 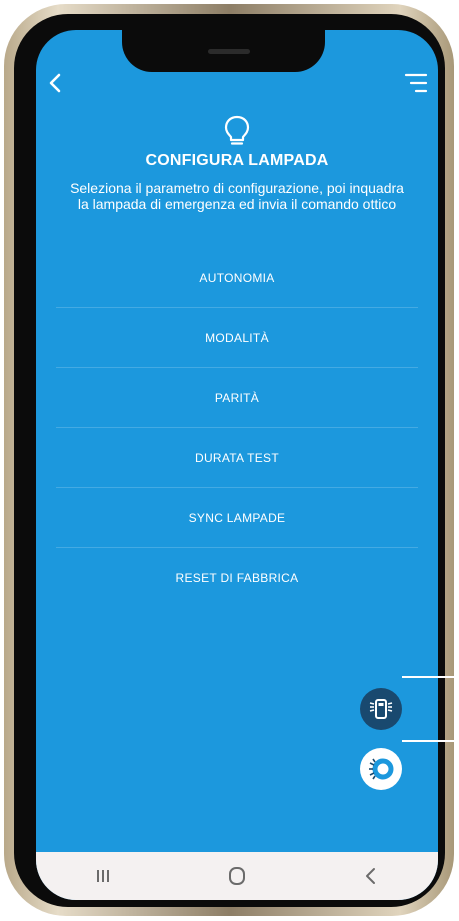 What do you see at coordinates (229, 51) in the screenshot?
I see `earpiece-speaker` at bounding box center [229, 51].